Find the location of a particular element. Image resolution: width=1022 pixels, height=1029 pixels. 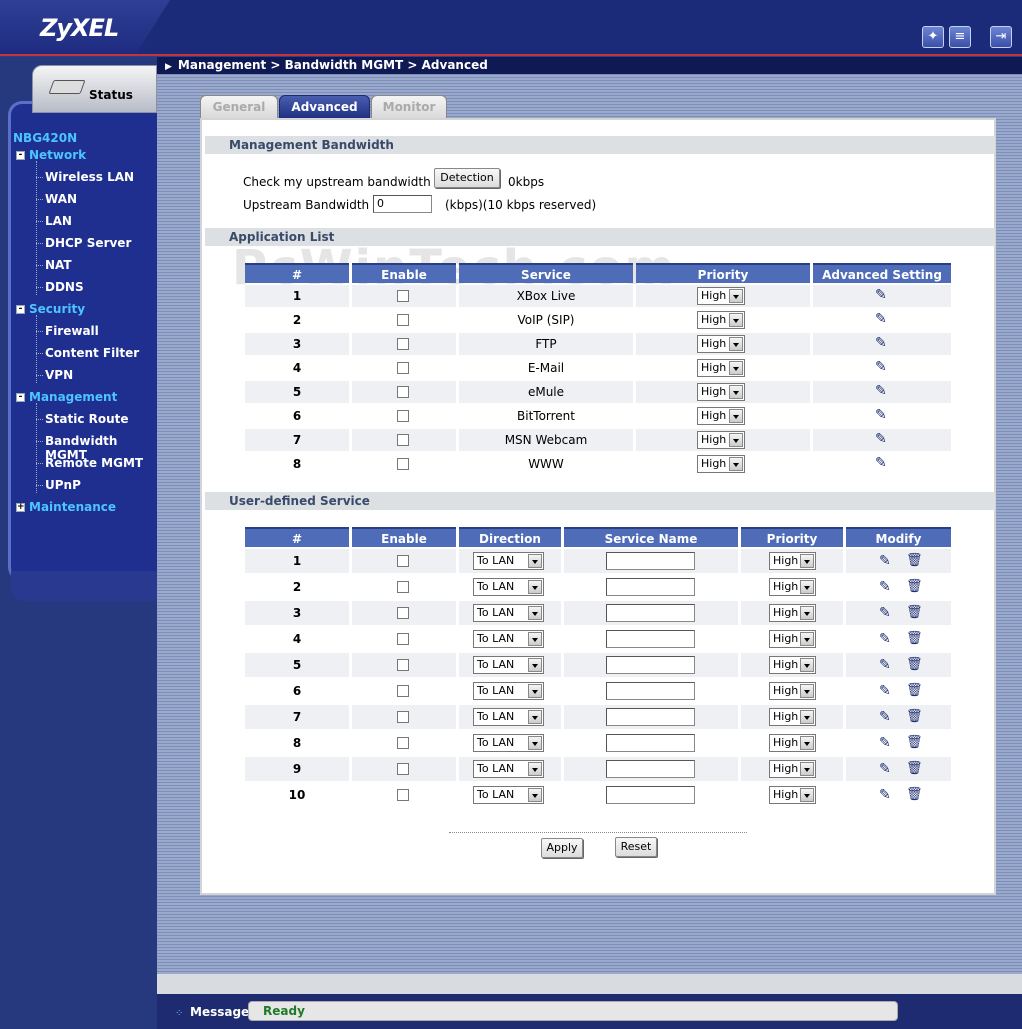

nav-item-dhcp-server: DHCP Server is located at coordinates (88, 243).